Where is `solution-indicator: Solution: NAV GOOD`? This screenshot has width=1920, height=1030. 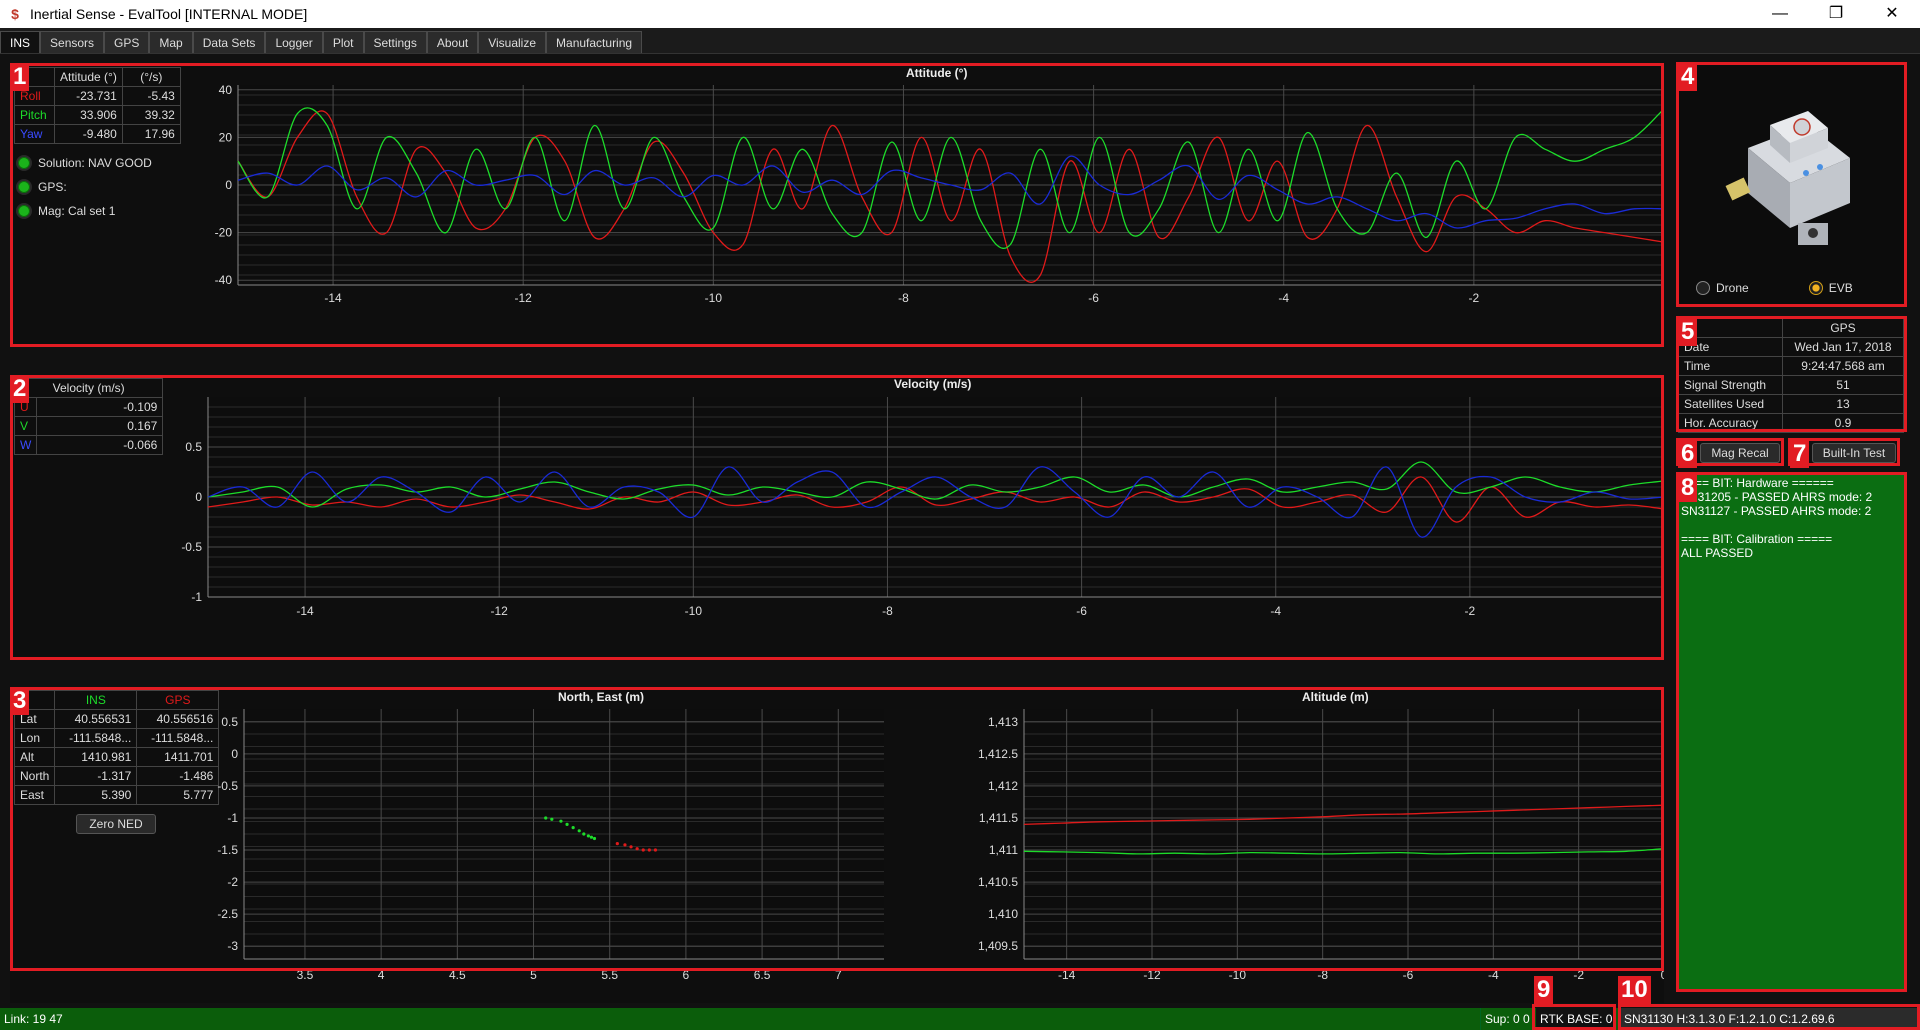
solution-indicator: Solution: NAV GOOD is located at coordinates (84, 163).